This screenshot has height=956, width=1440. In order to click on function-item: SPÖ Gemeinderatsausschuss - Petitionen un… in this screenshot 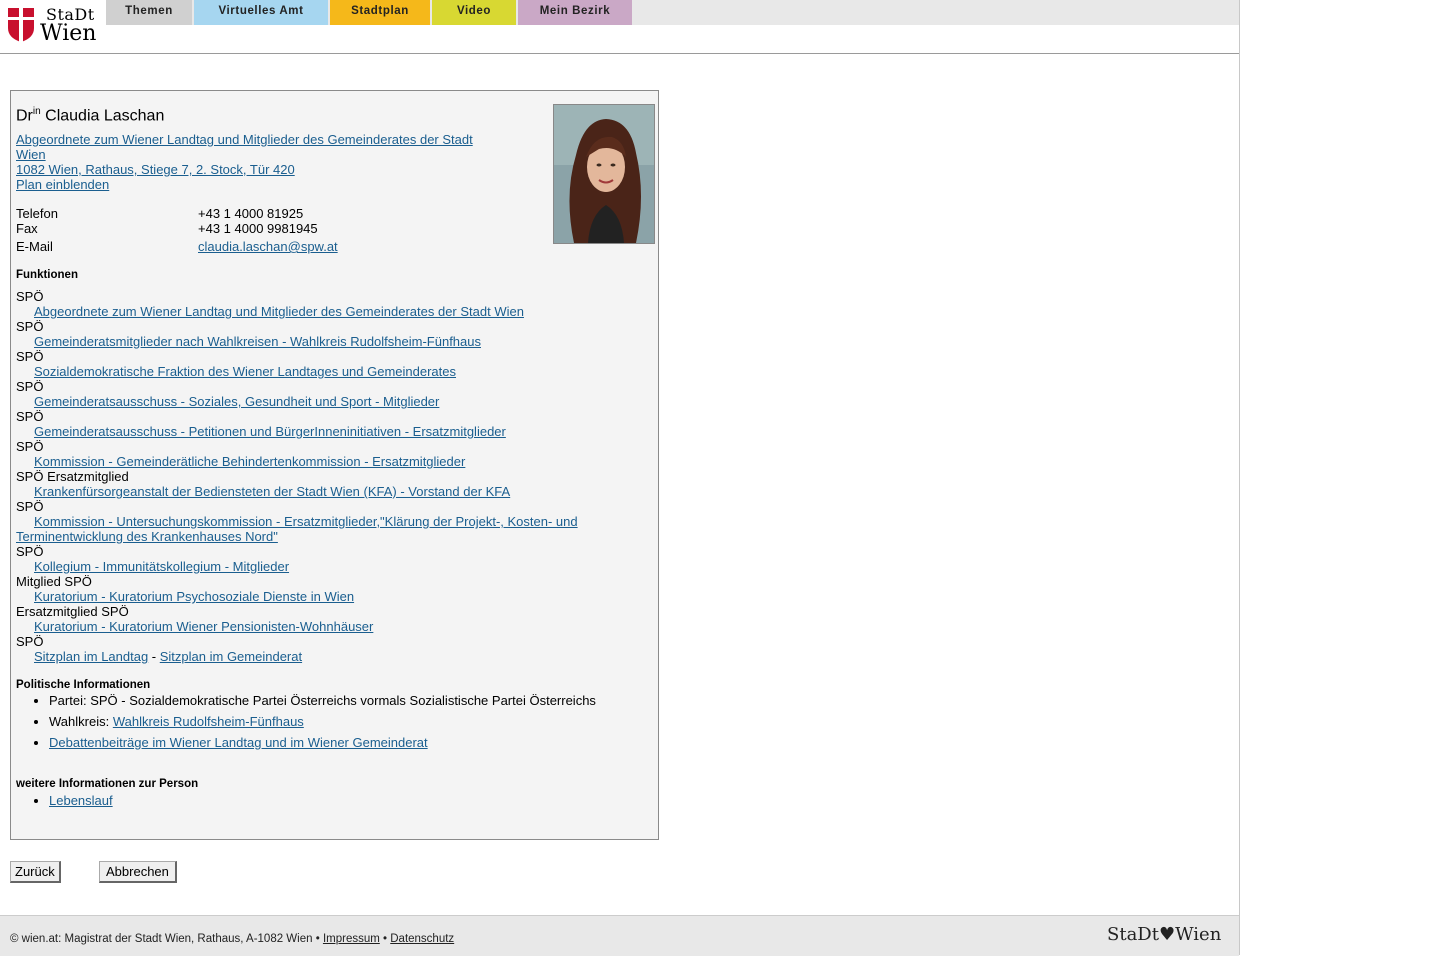, I will do `click(261, 424)`.